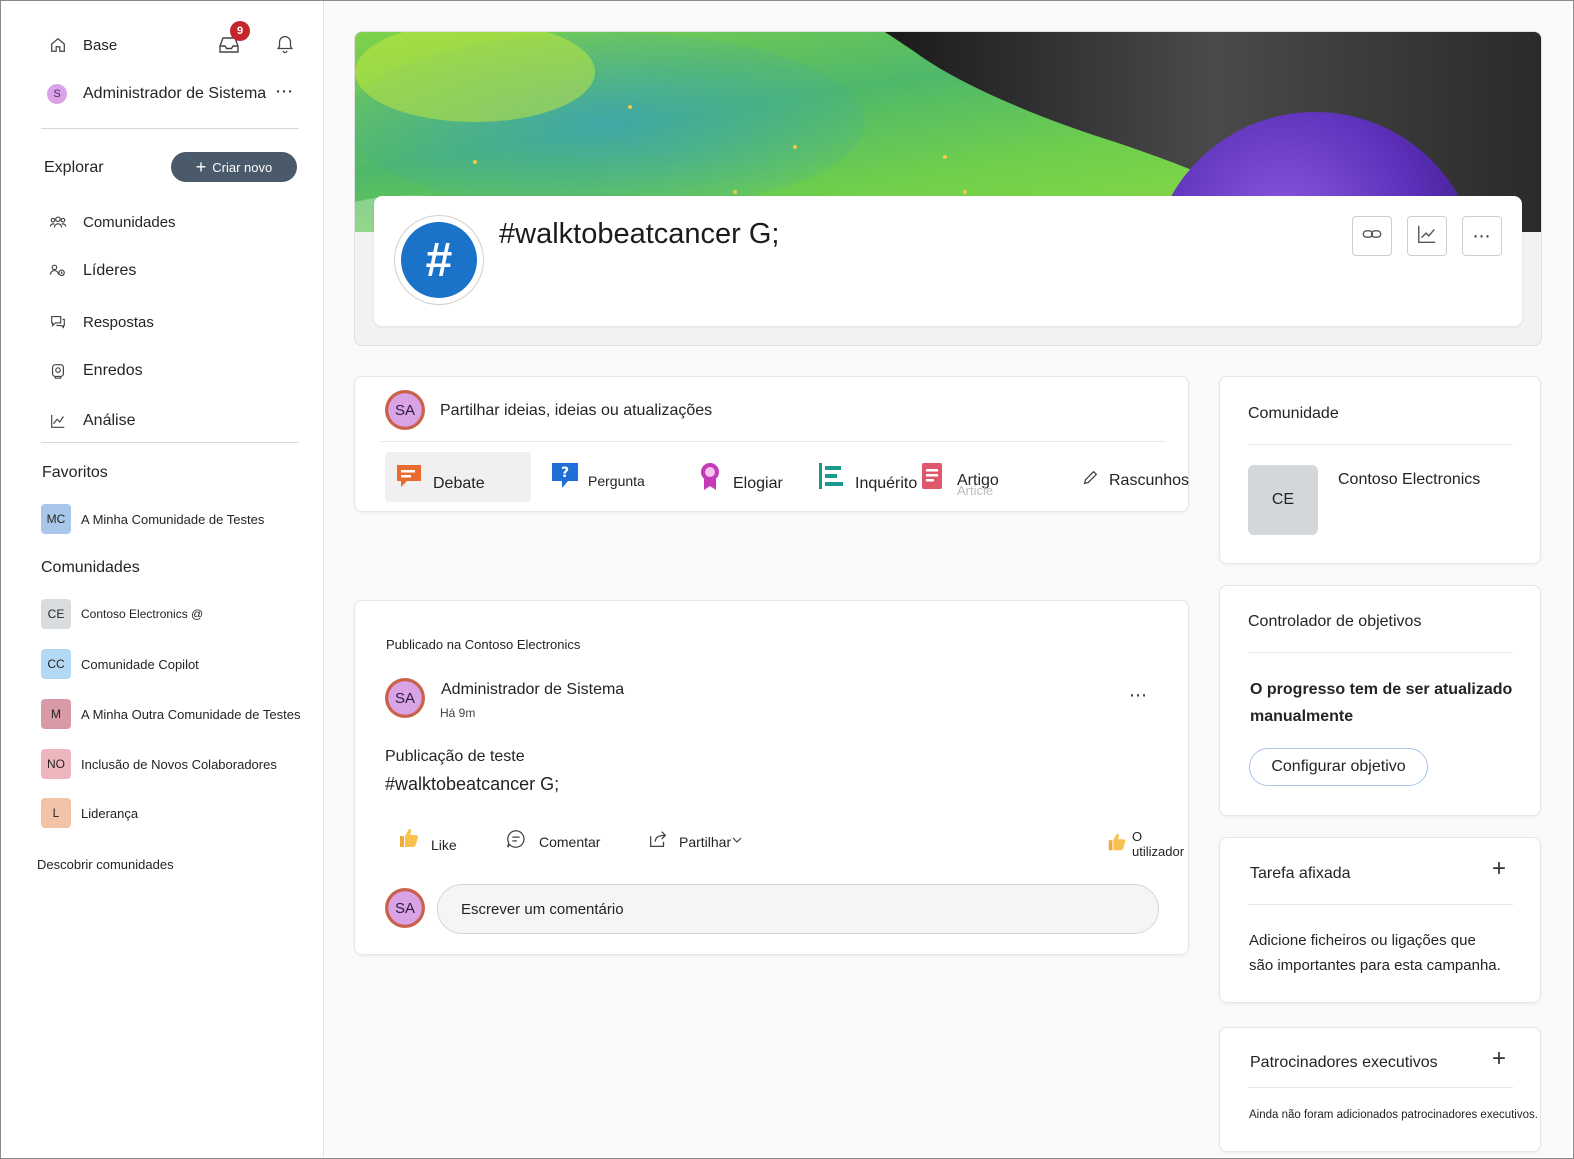  I want to click on nav-analytics: Análise, so click(91, 421).